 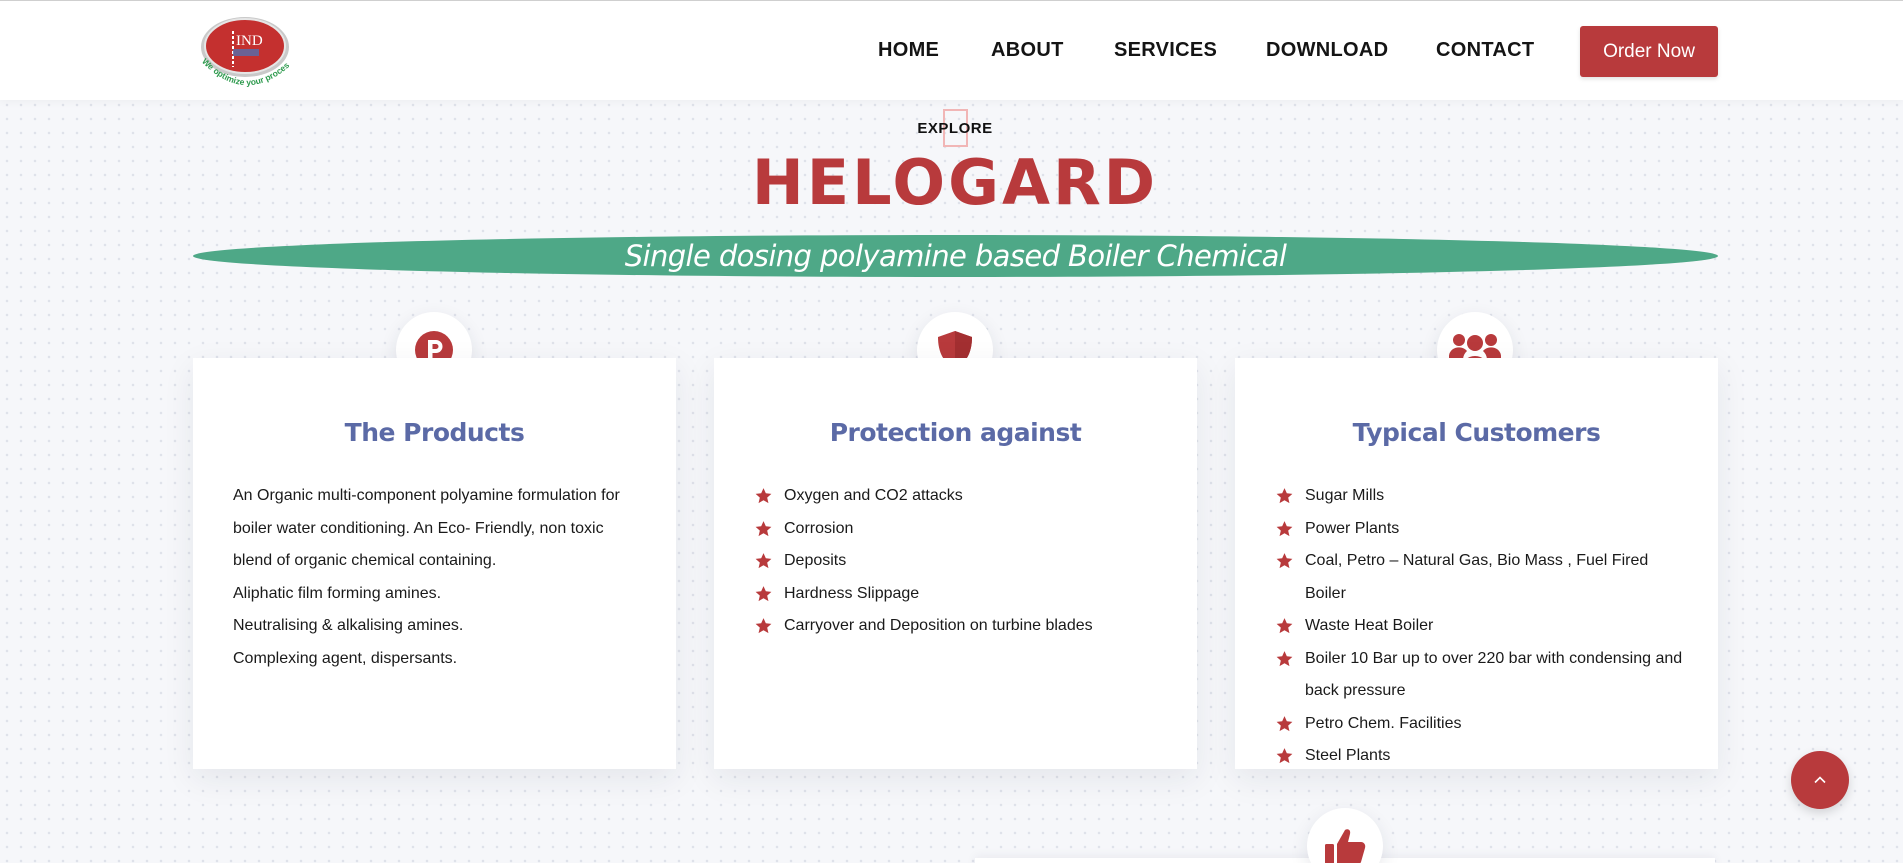 I want to click on thumbs-up-icon, so click(x=1345, y=835).